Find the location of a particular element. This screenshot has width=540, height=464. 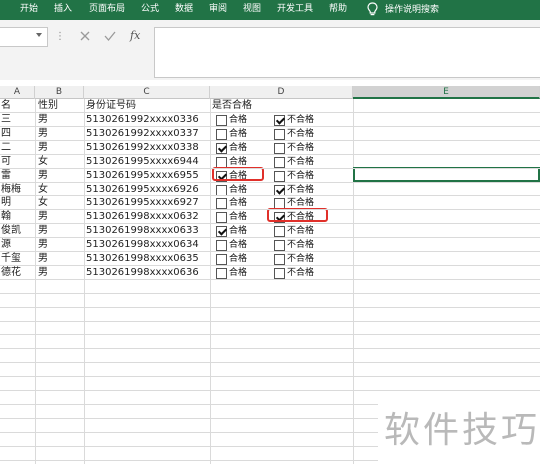

tab-developer: 开发工具 is located at coordinates (295, 9).